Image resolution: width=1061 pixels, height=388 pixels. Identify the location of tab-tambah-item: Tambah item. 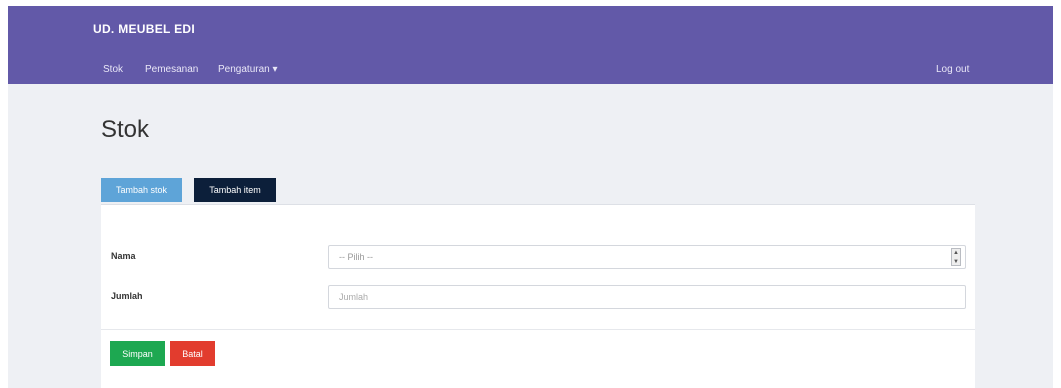
(235, 190).